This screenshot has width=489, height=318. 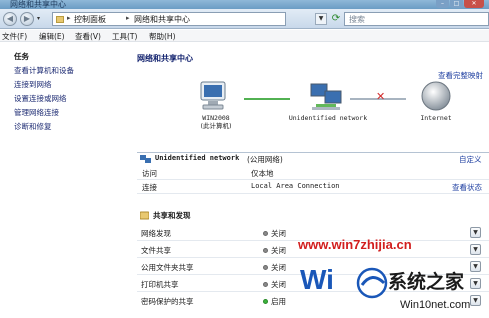 What do you see at coordinates (274, 301) in the screenshot?
I see `password-sharing-status: 启用` at bounding box center [274, 301].